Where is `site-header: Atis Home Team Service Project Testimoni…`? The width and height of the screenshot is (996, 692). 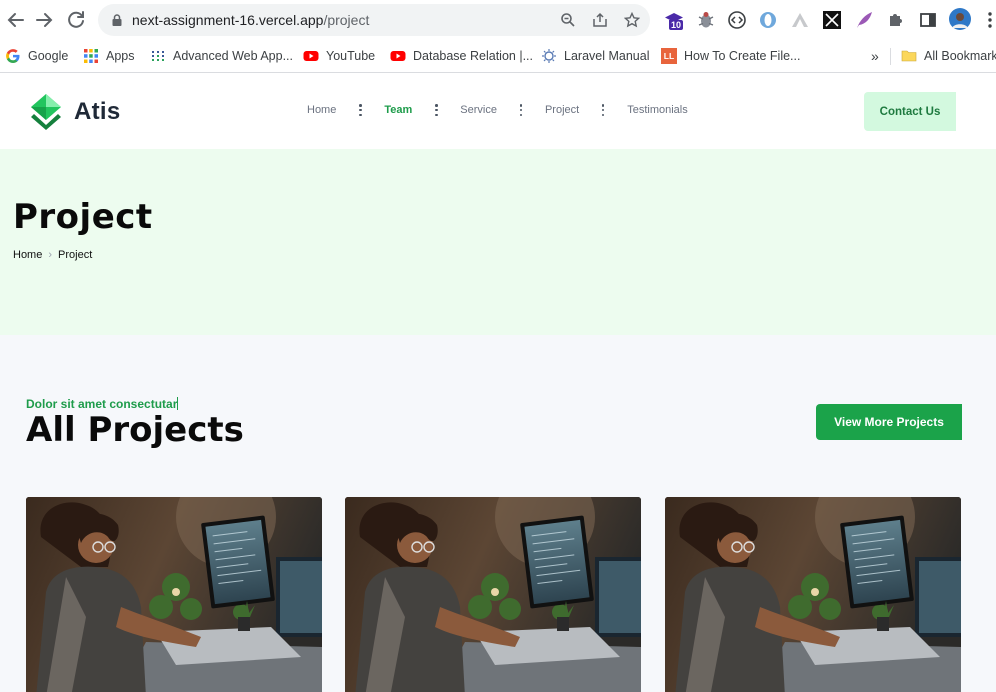
site-header: Atis Home Team Service Project Testimoni… is located at coordinates (498, 111).